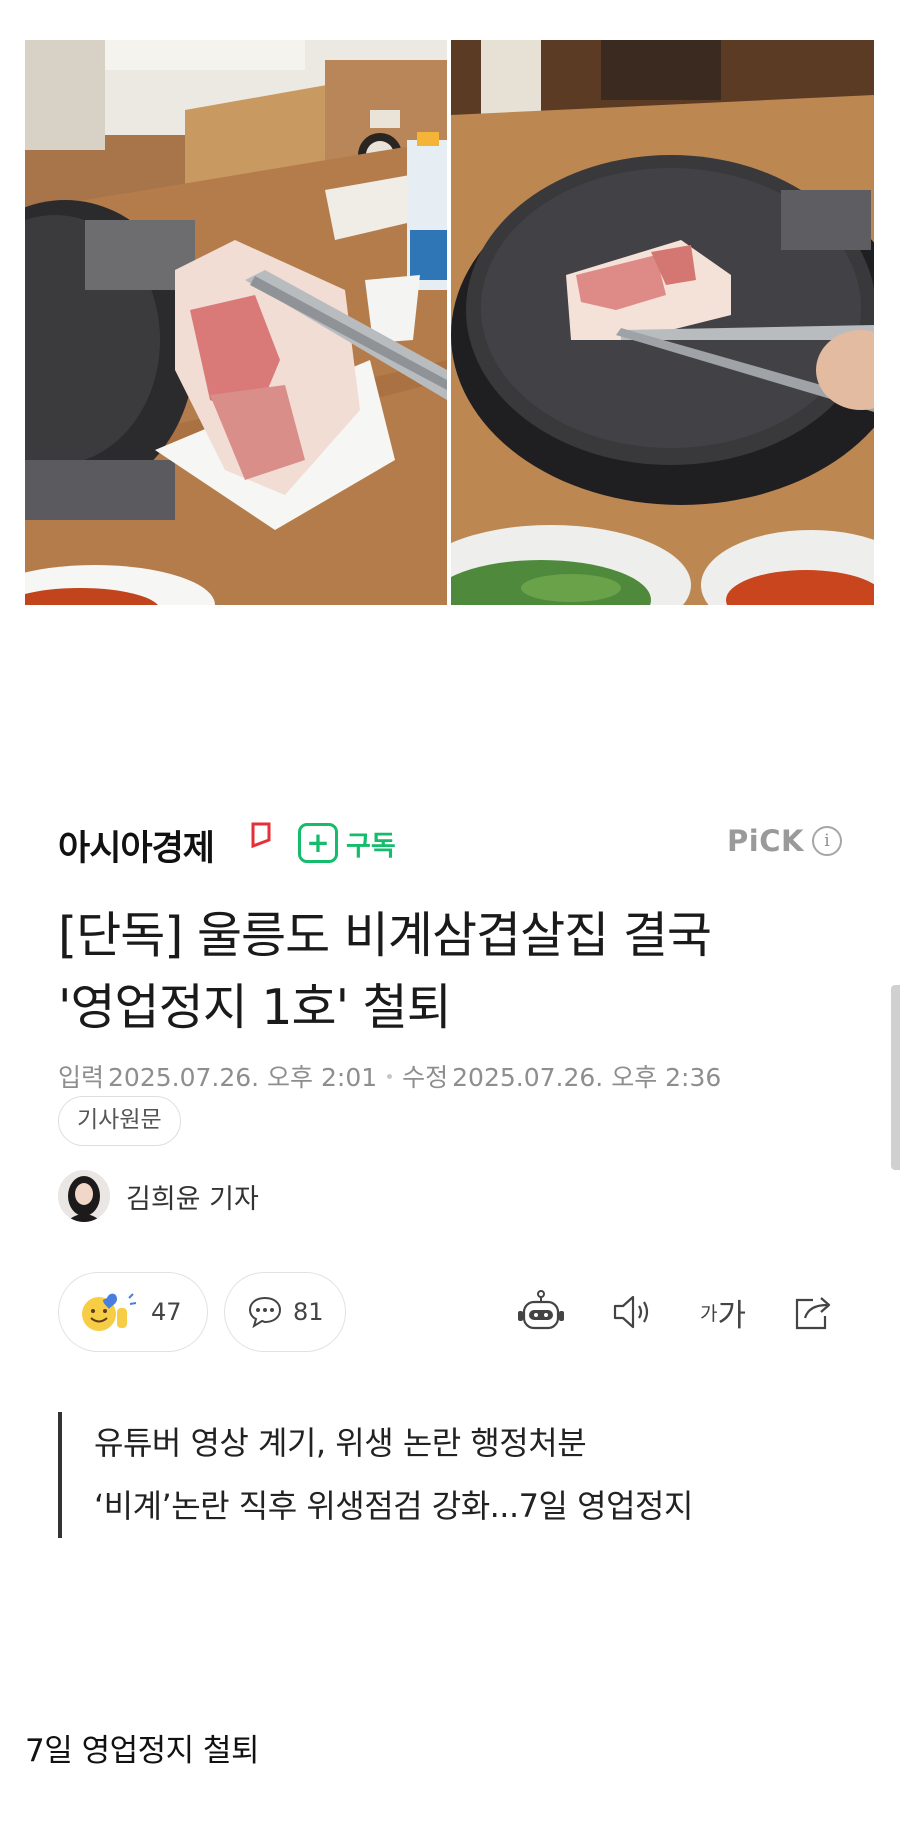 This screenshot has width=900, height=1824. I want to click on headline-line-2: '영업정지 1호' 철퇴, so click(255, 1007).